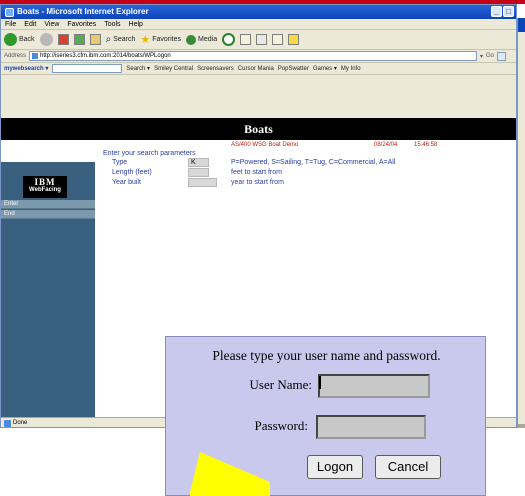  I want to click on cancel-button: Cancel, so click(408, 467).